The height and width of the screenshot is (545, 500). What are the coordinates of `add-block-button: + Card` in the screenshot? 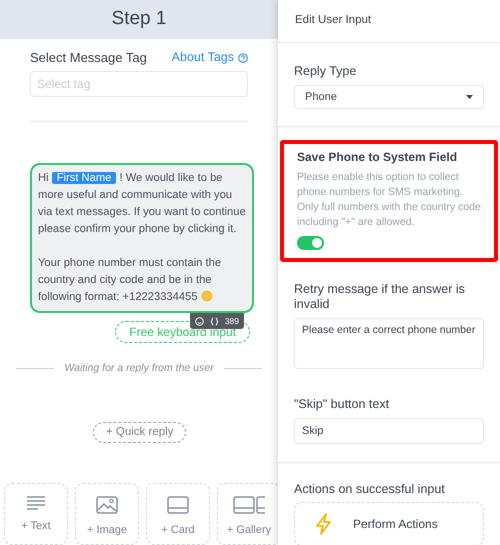 It's located at (178, 514).